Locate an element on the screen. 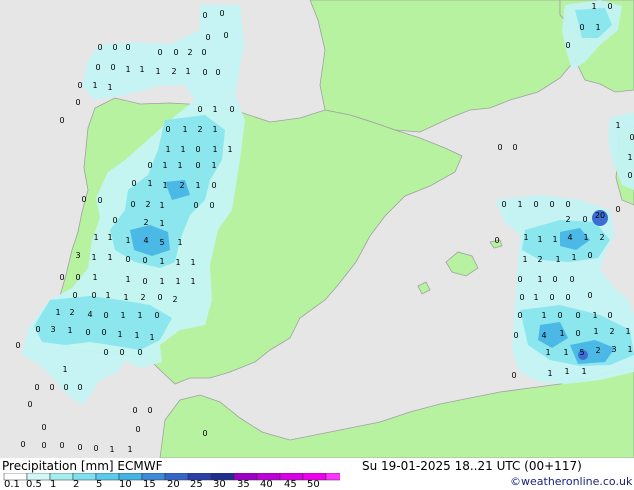 Image resolution: width=634 pixels, height=490 pixels. legend-tick-label: 0.5 is located at coordinates (34, 484).